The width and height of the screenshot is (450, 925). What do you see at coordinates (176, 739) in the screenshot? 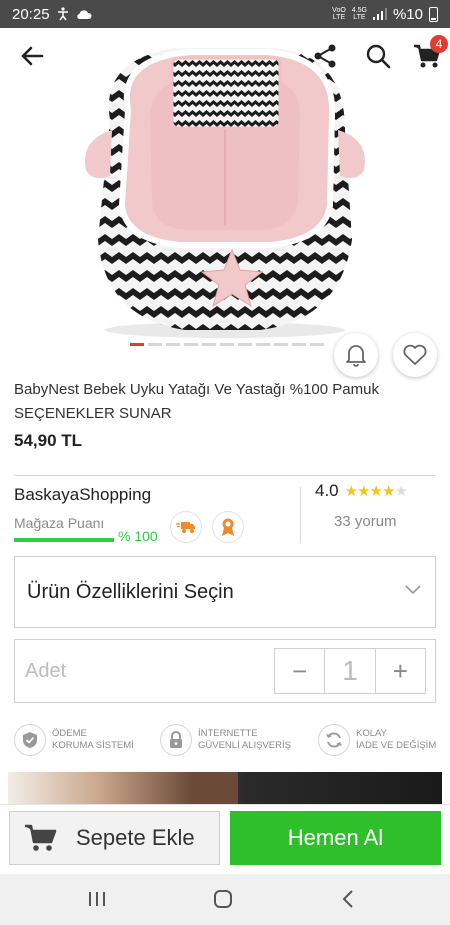
I see `lock-icon` at bounding box center [176, 739].